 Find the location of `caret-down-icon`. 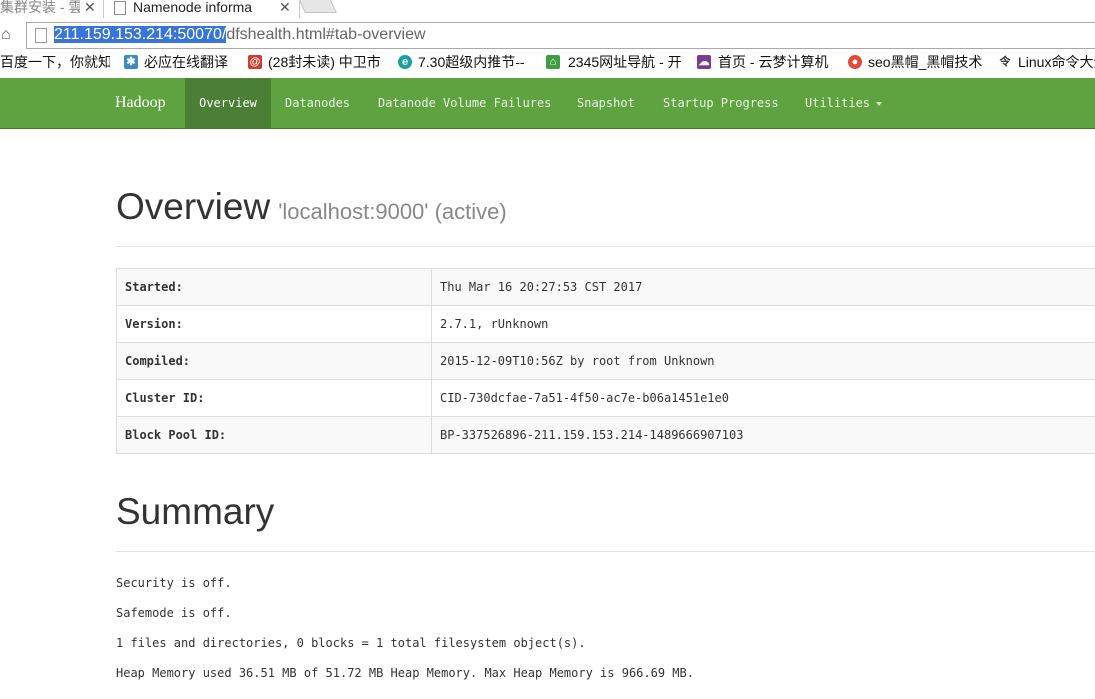

caret-down-icon is located at coordinates (879, 103).